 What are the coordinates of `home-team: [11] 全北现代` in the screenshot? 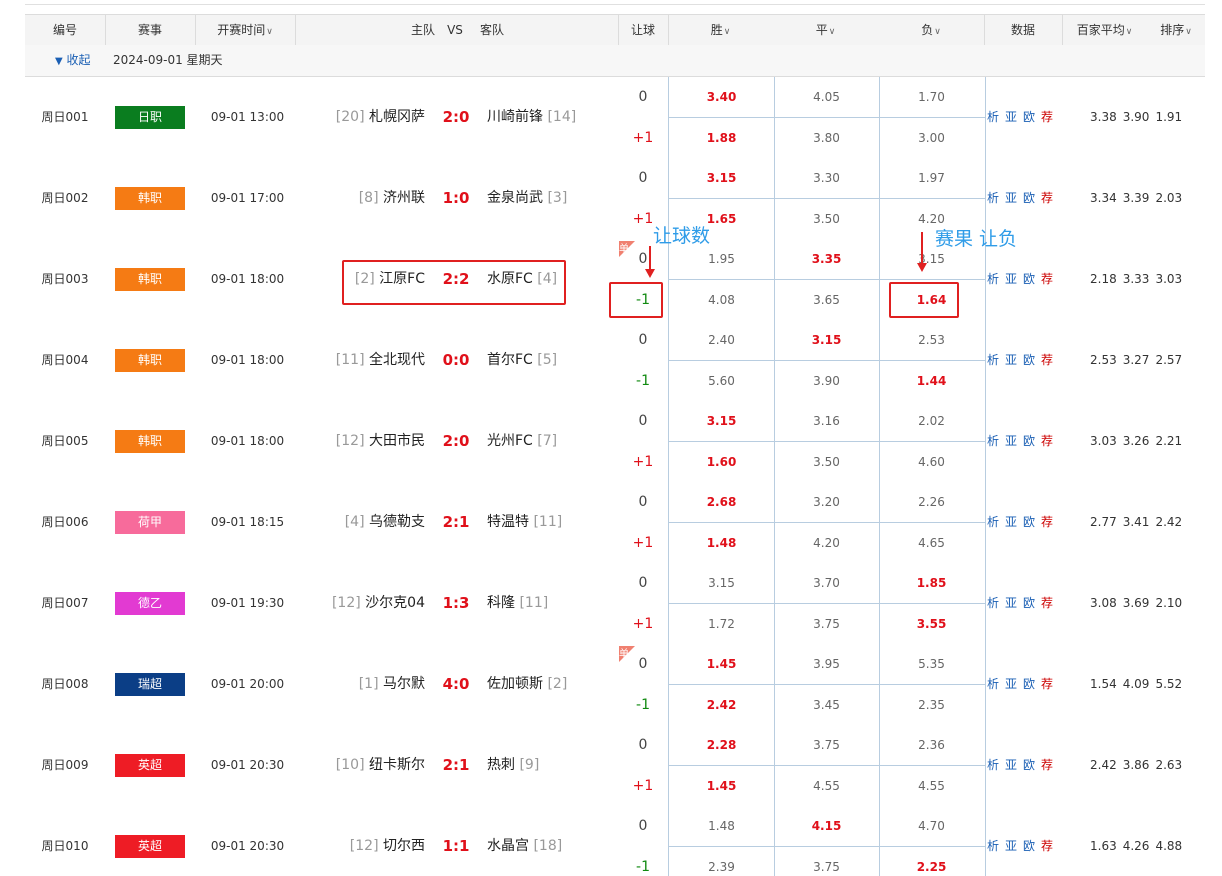 It's located at (360, 360).